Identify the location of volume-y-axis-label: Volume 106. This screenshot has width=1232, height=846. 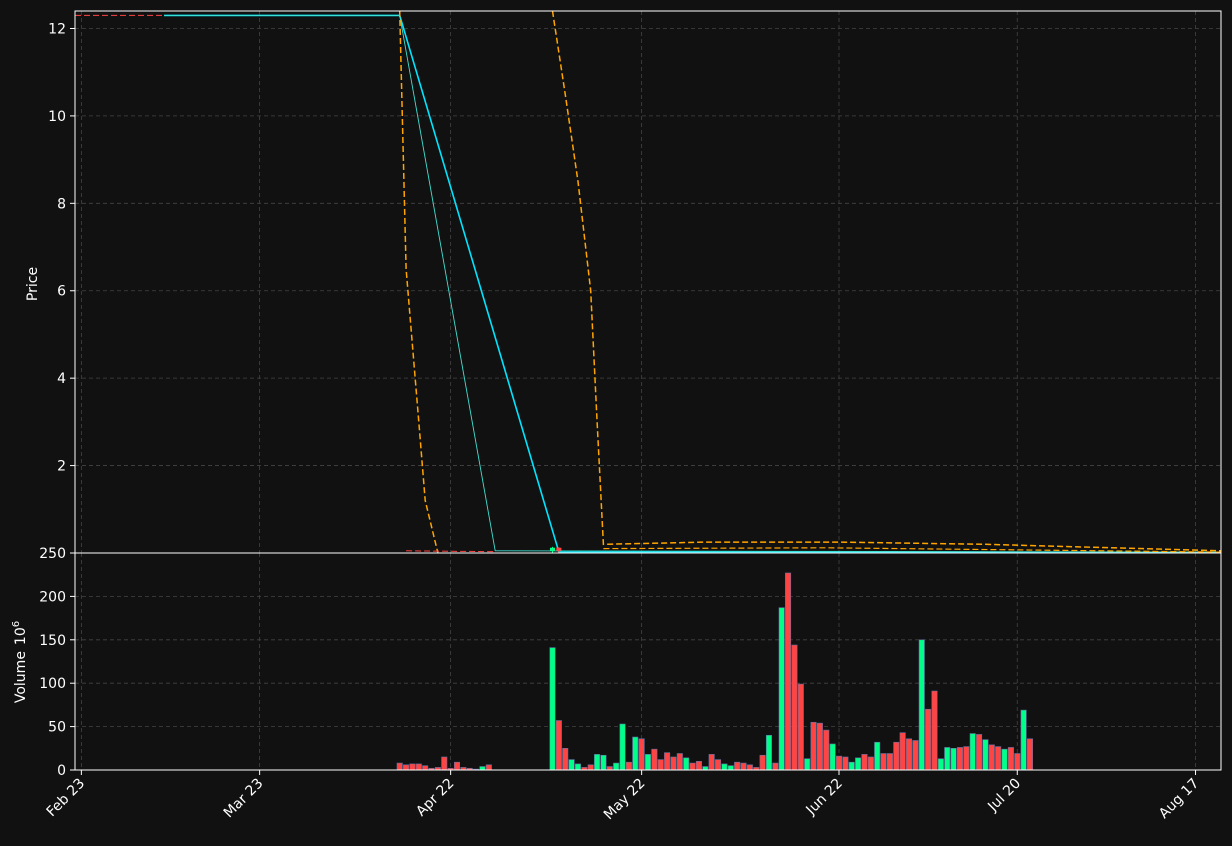
(20, 662).